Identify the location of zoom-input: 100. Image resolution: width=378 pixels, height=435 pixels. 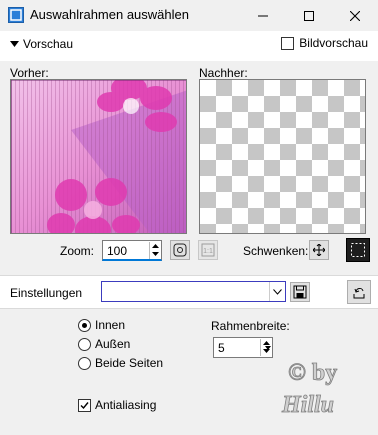
(132, 250).